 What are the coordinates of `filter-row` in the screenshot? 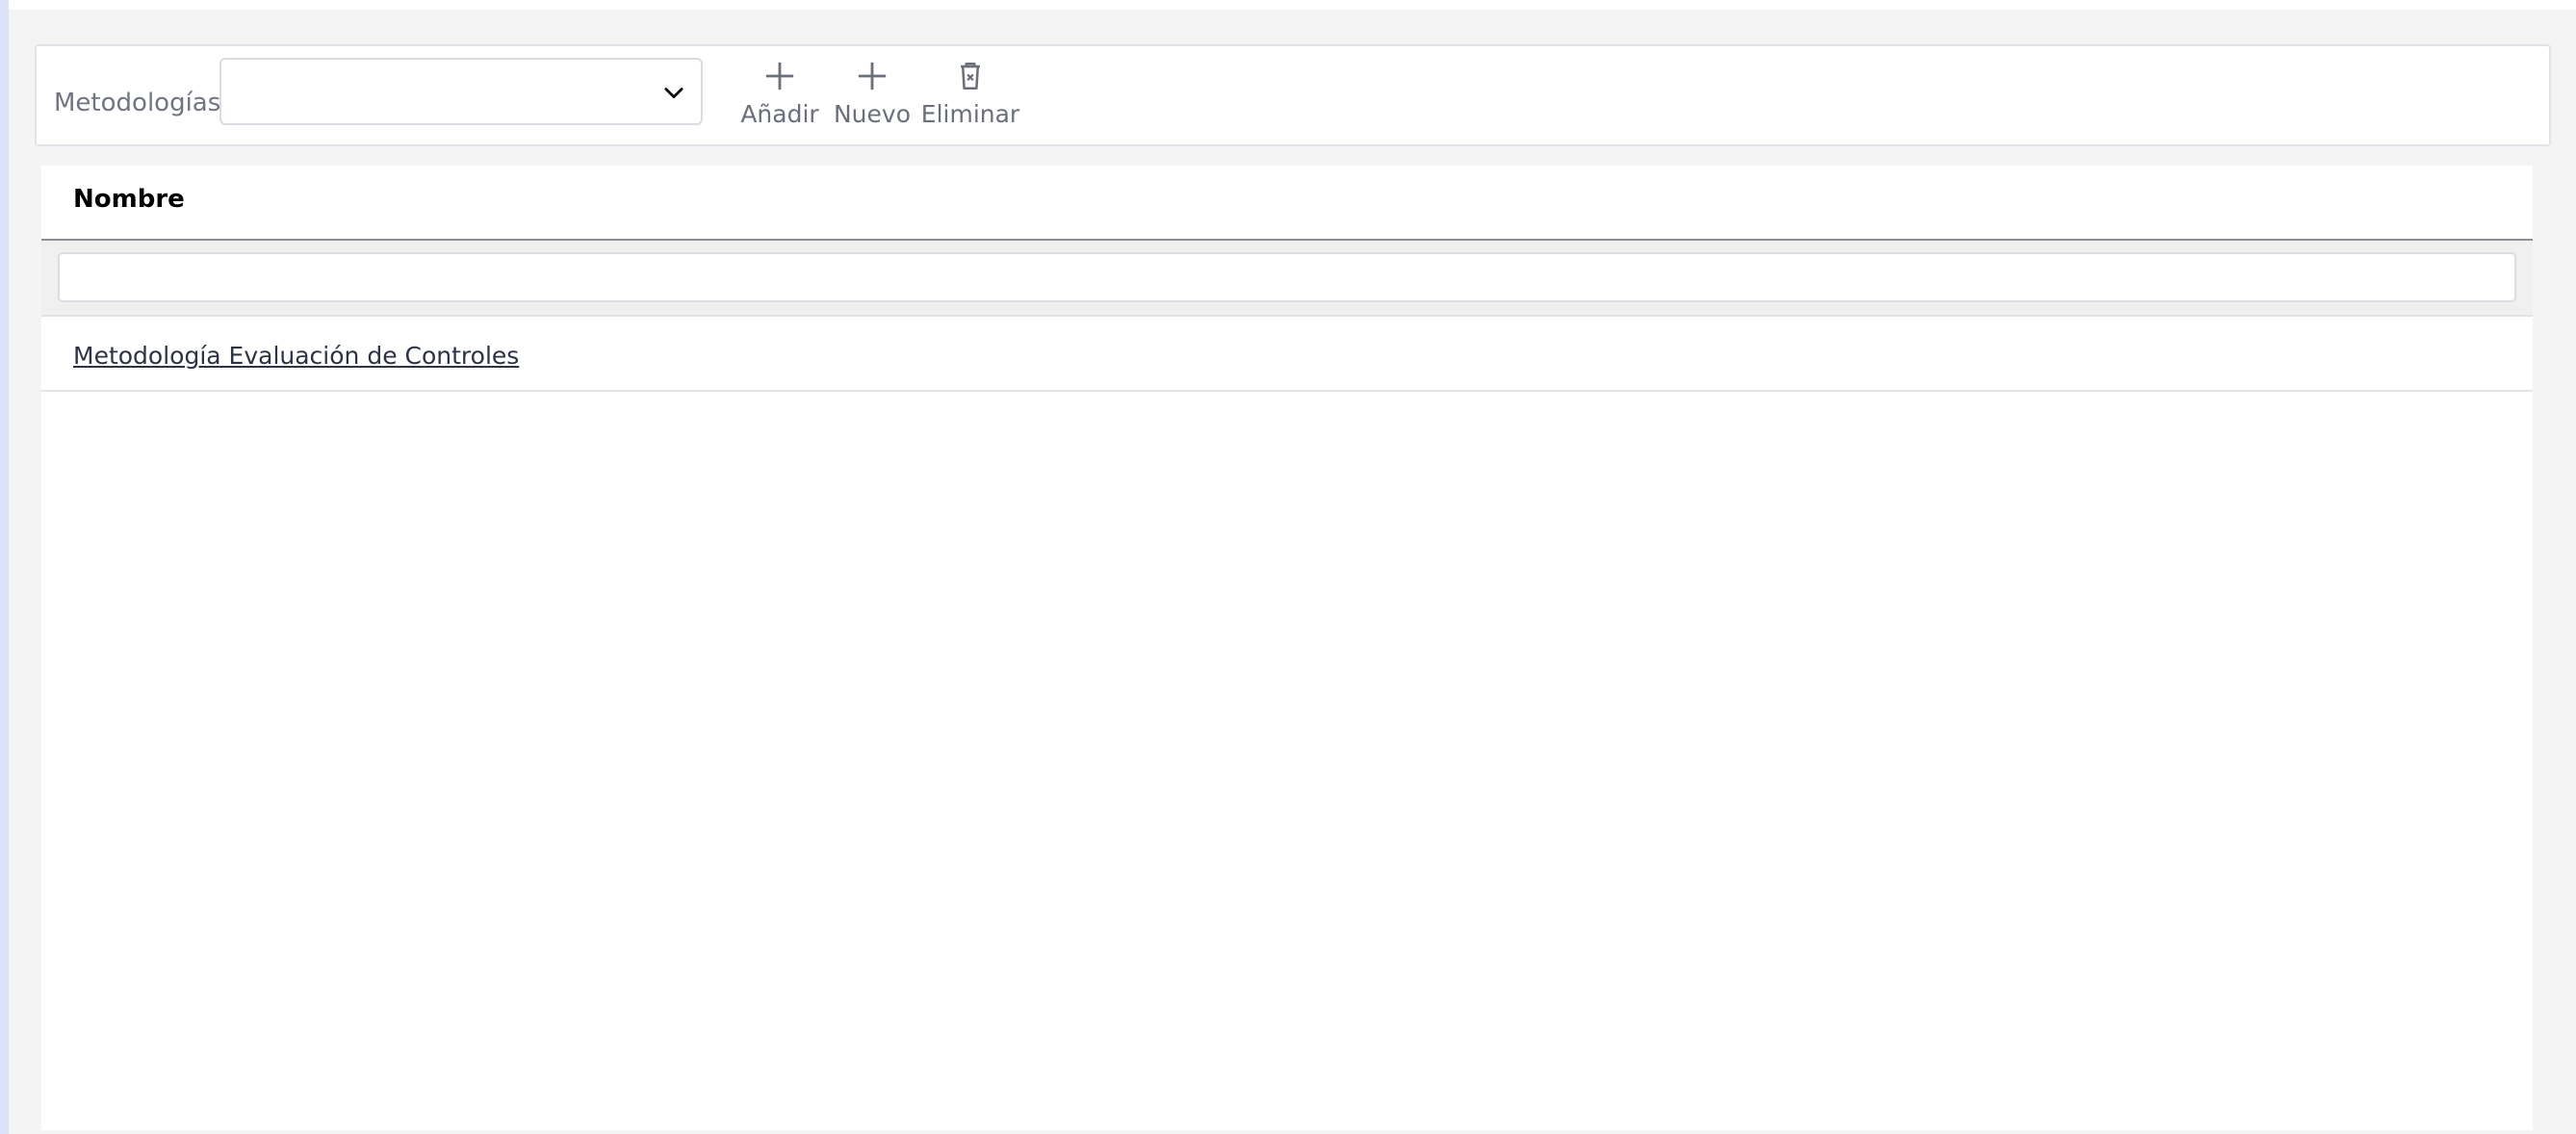 It's located at (1287, 279).